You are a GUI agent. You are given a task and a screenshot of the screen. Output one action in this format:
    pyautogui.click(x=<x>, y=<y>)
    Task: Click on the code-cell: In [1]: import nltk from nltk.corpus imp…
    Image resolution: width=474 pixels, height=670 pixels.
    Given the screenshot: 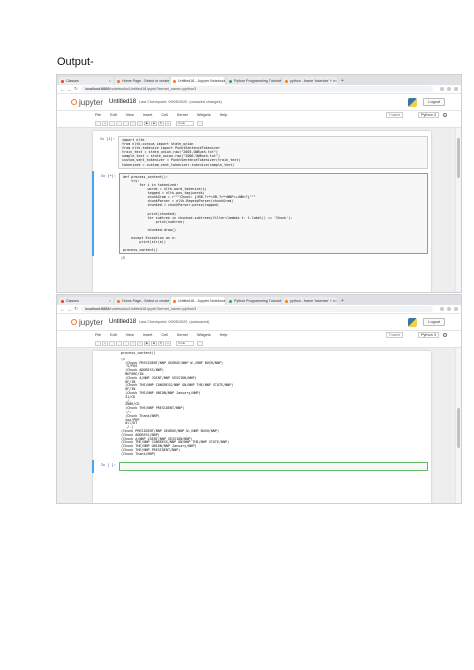 What is the action you would take?
    pyautogui.click(x=262, y=152)
    